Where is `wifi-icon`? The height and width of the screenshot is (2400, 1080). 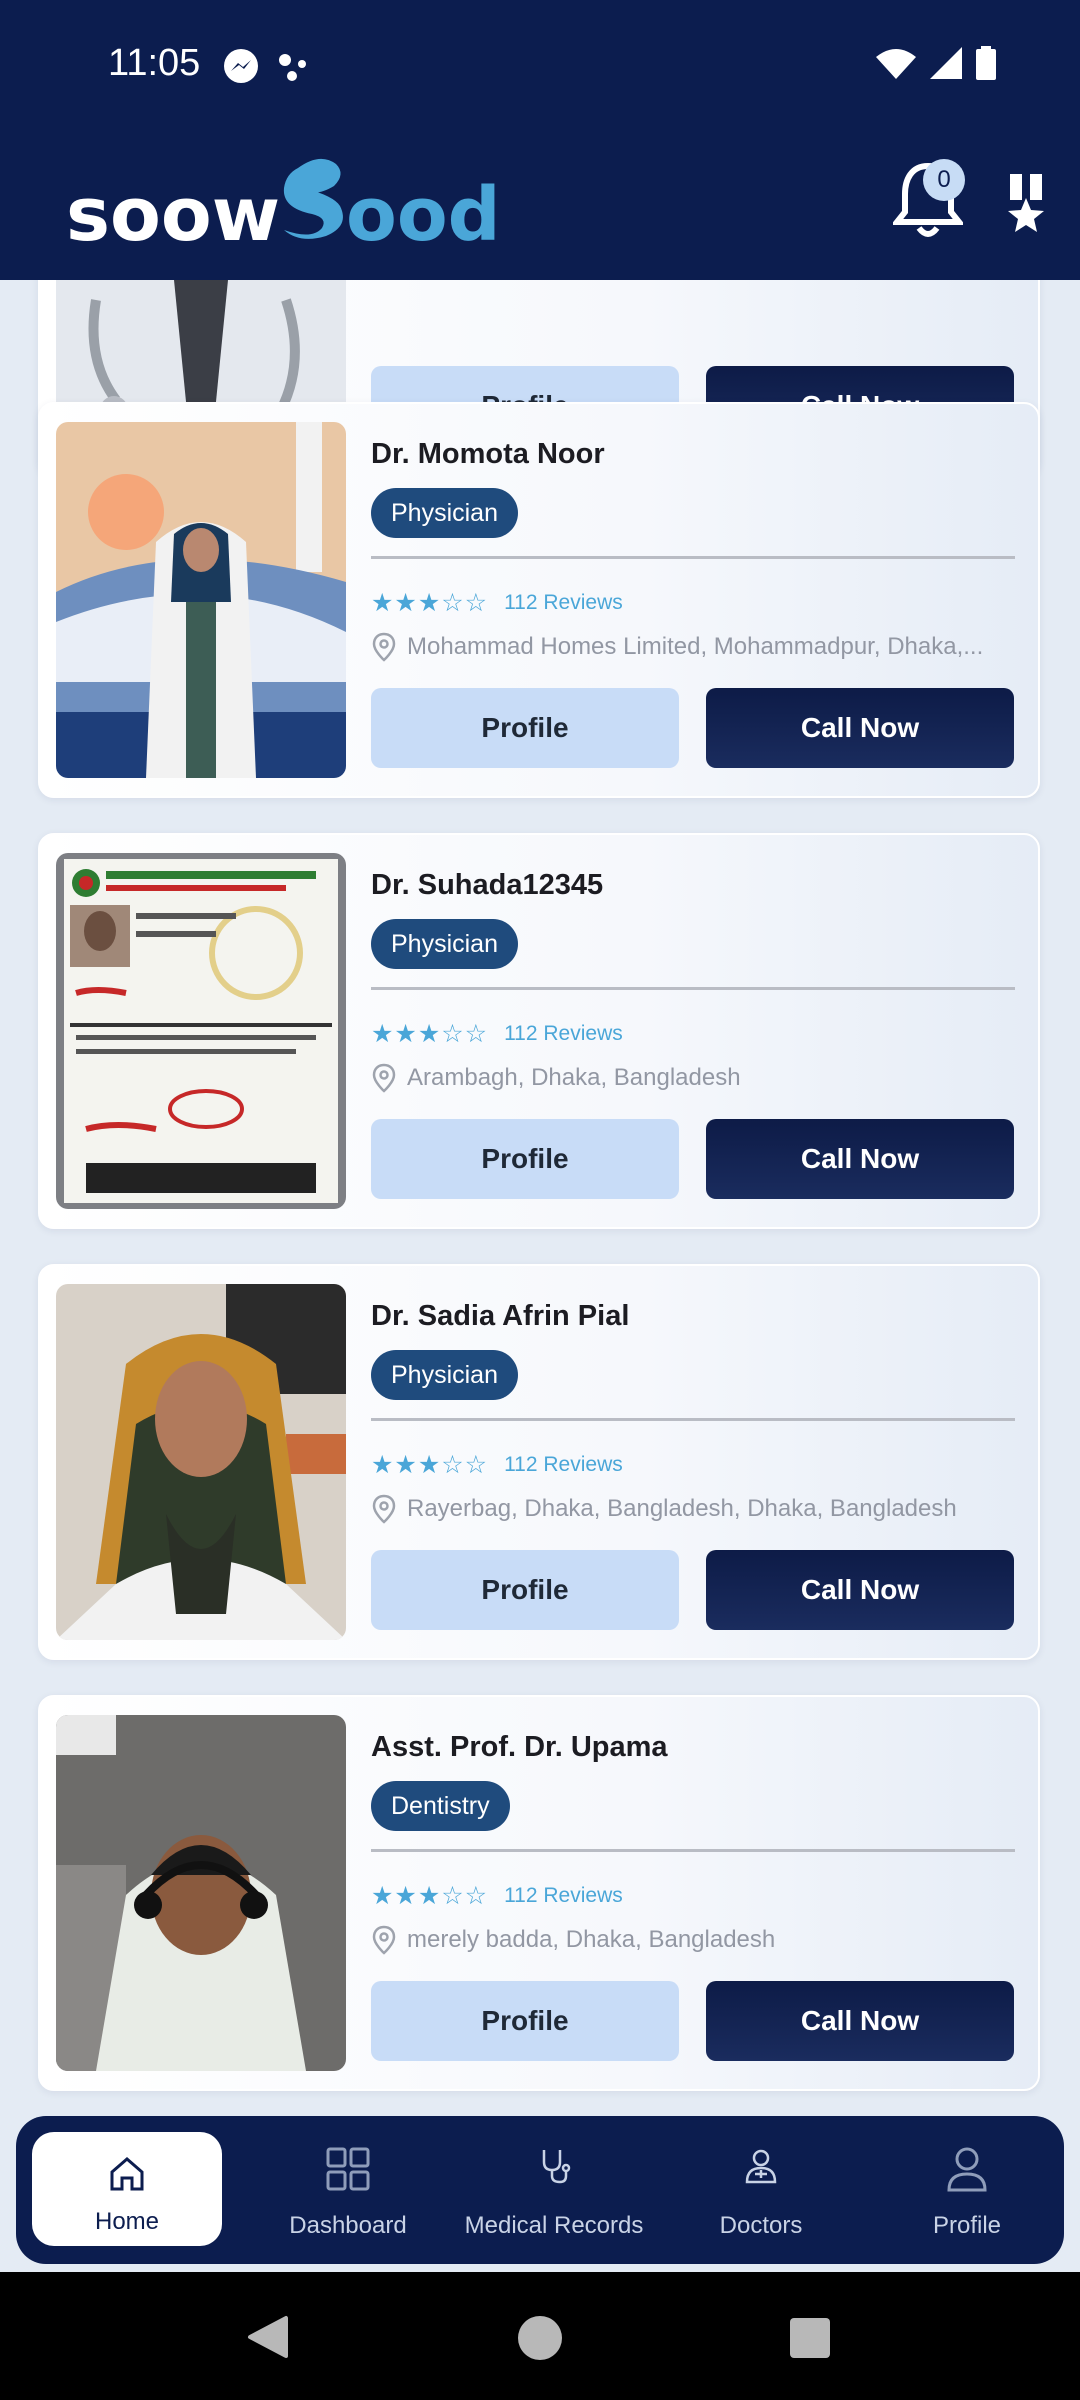 wifi-icon is located at coordinates (896, 64).